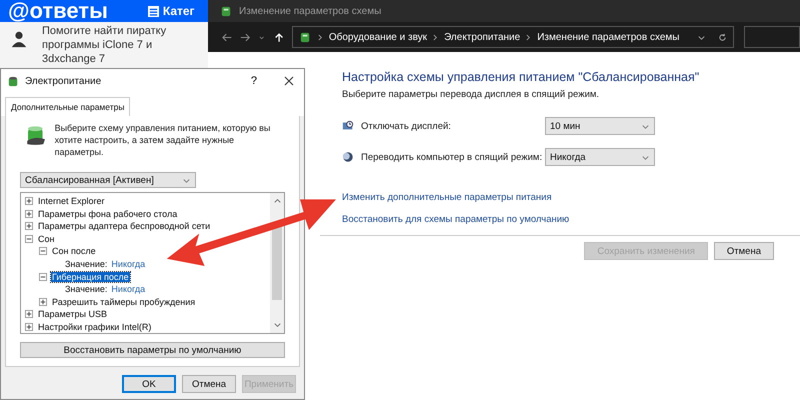 This screenshot has height=400, width=800. Describe the element at coordinates (71, 201) in the screenshot. I see `tree-item: Internet Explorer` at that location.